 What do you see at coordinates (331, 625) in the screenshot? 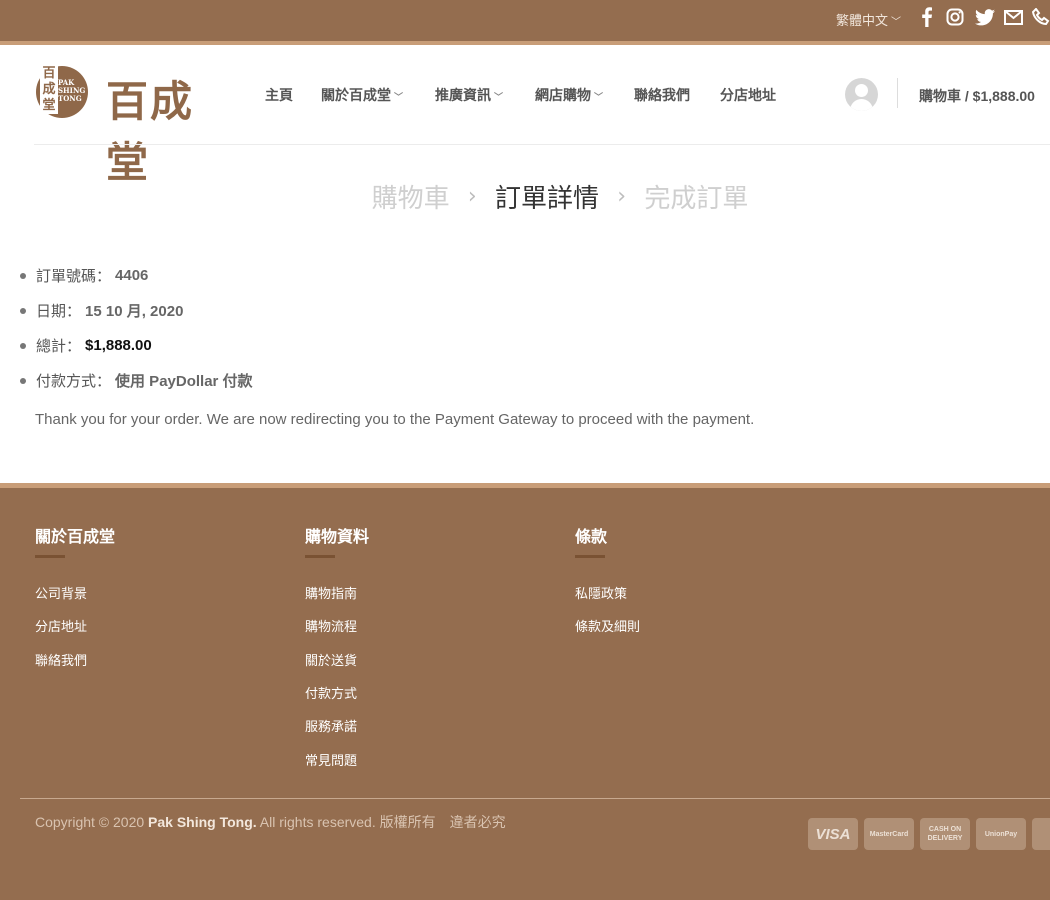
I see `footer-link-process: 購物流程` at bounding box center [331, 625].